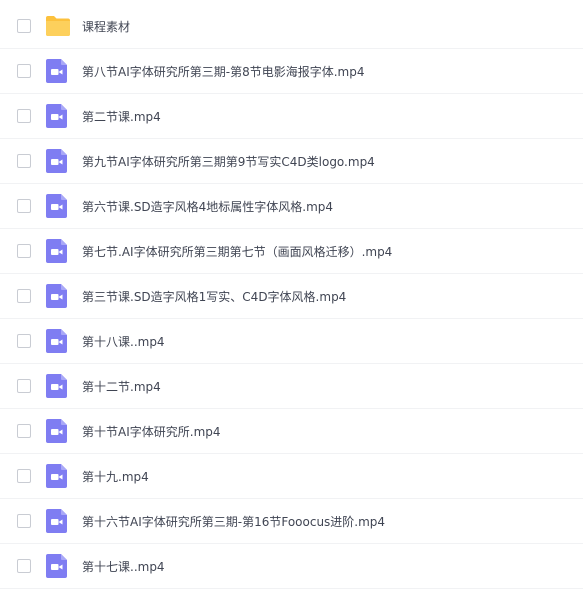 Image resolution: width=583 pixels, height=591 pixels. I want to click on folder-icon, so click(57, 26).